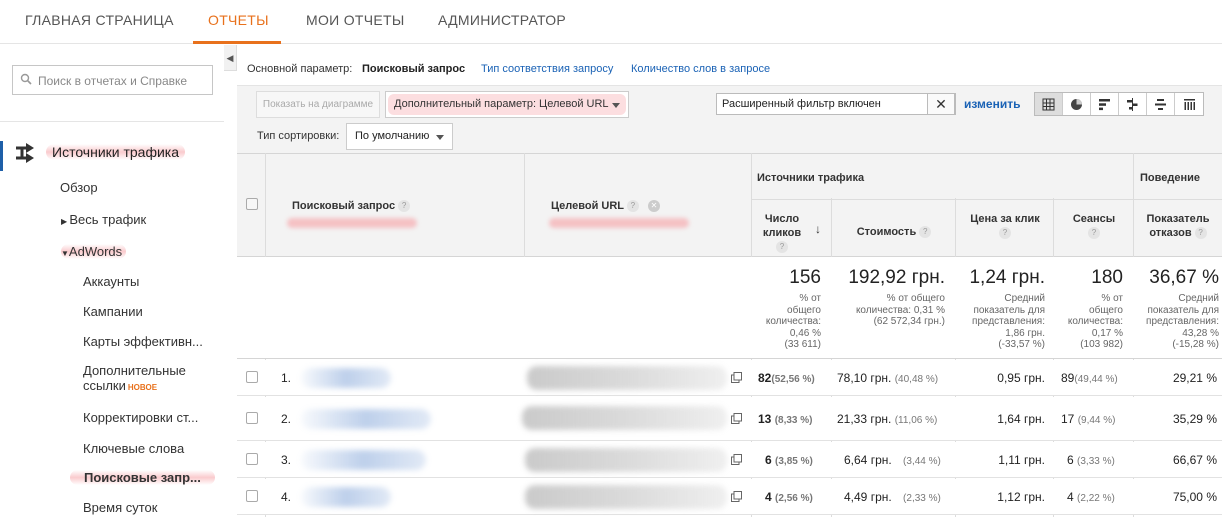  I want to click on term-cloud-icon, so click(1161, 104).